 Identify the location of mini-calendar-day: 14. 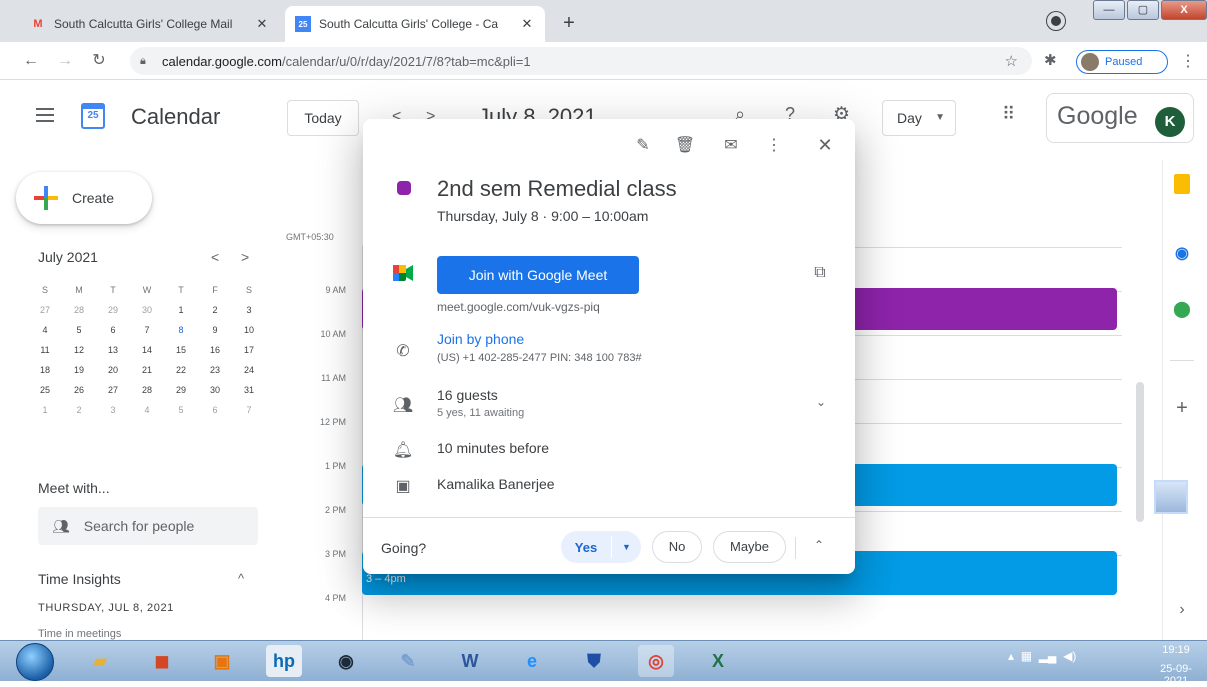
(147, 350).